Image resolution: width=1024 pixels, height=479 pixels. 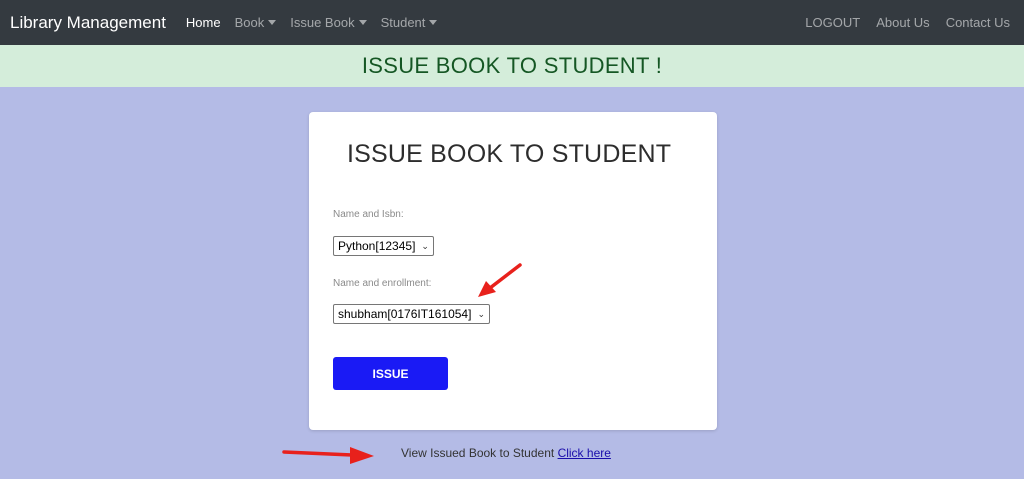 I want to click on student-select: shubham[0176IT161054] ⌄, so click(x=411, y=314).